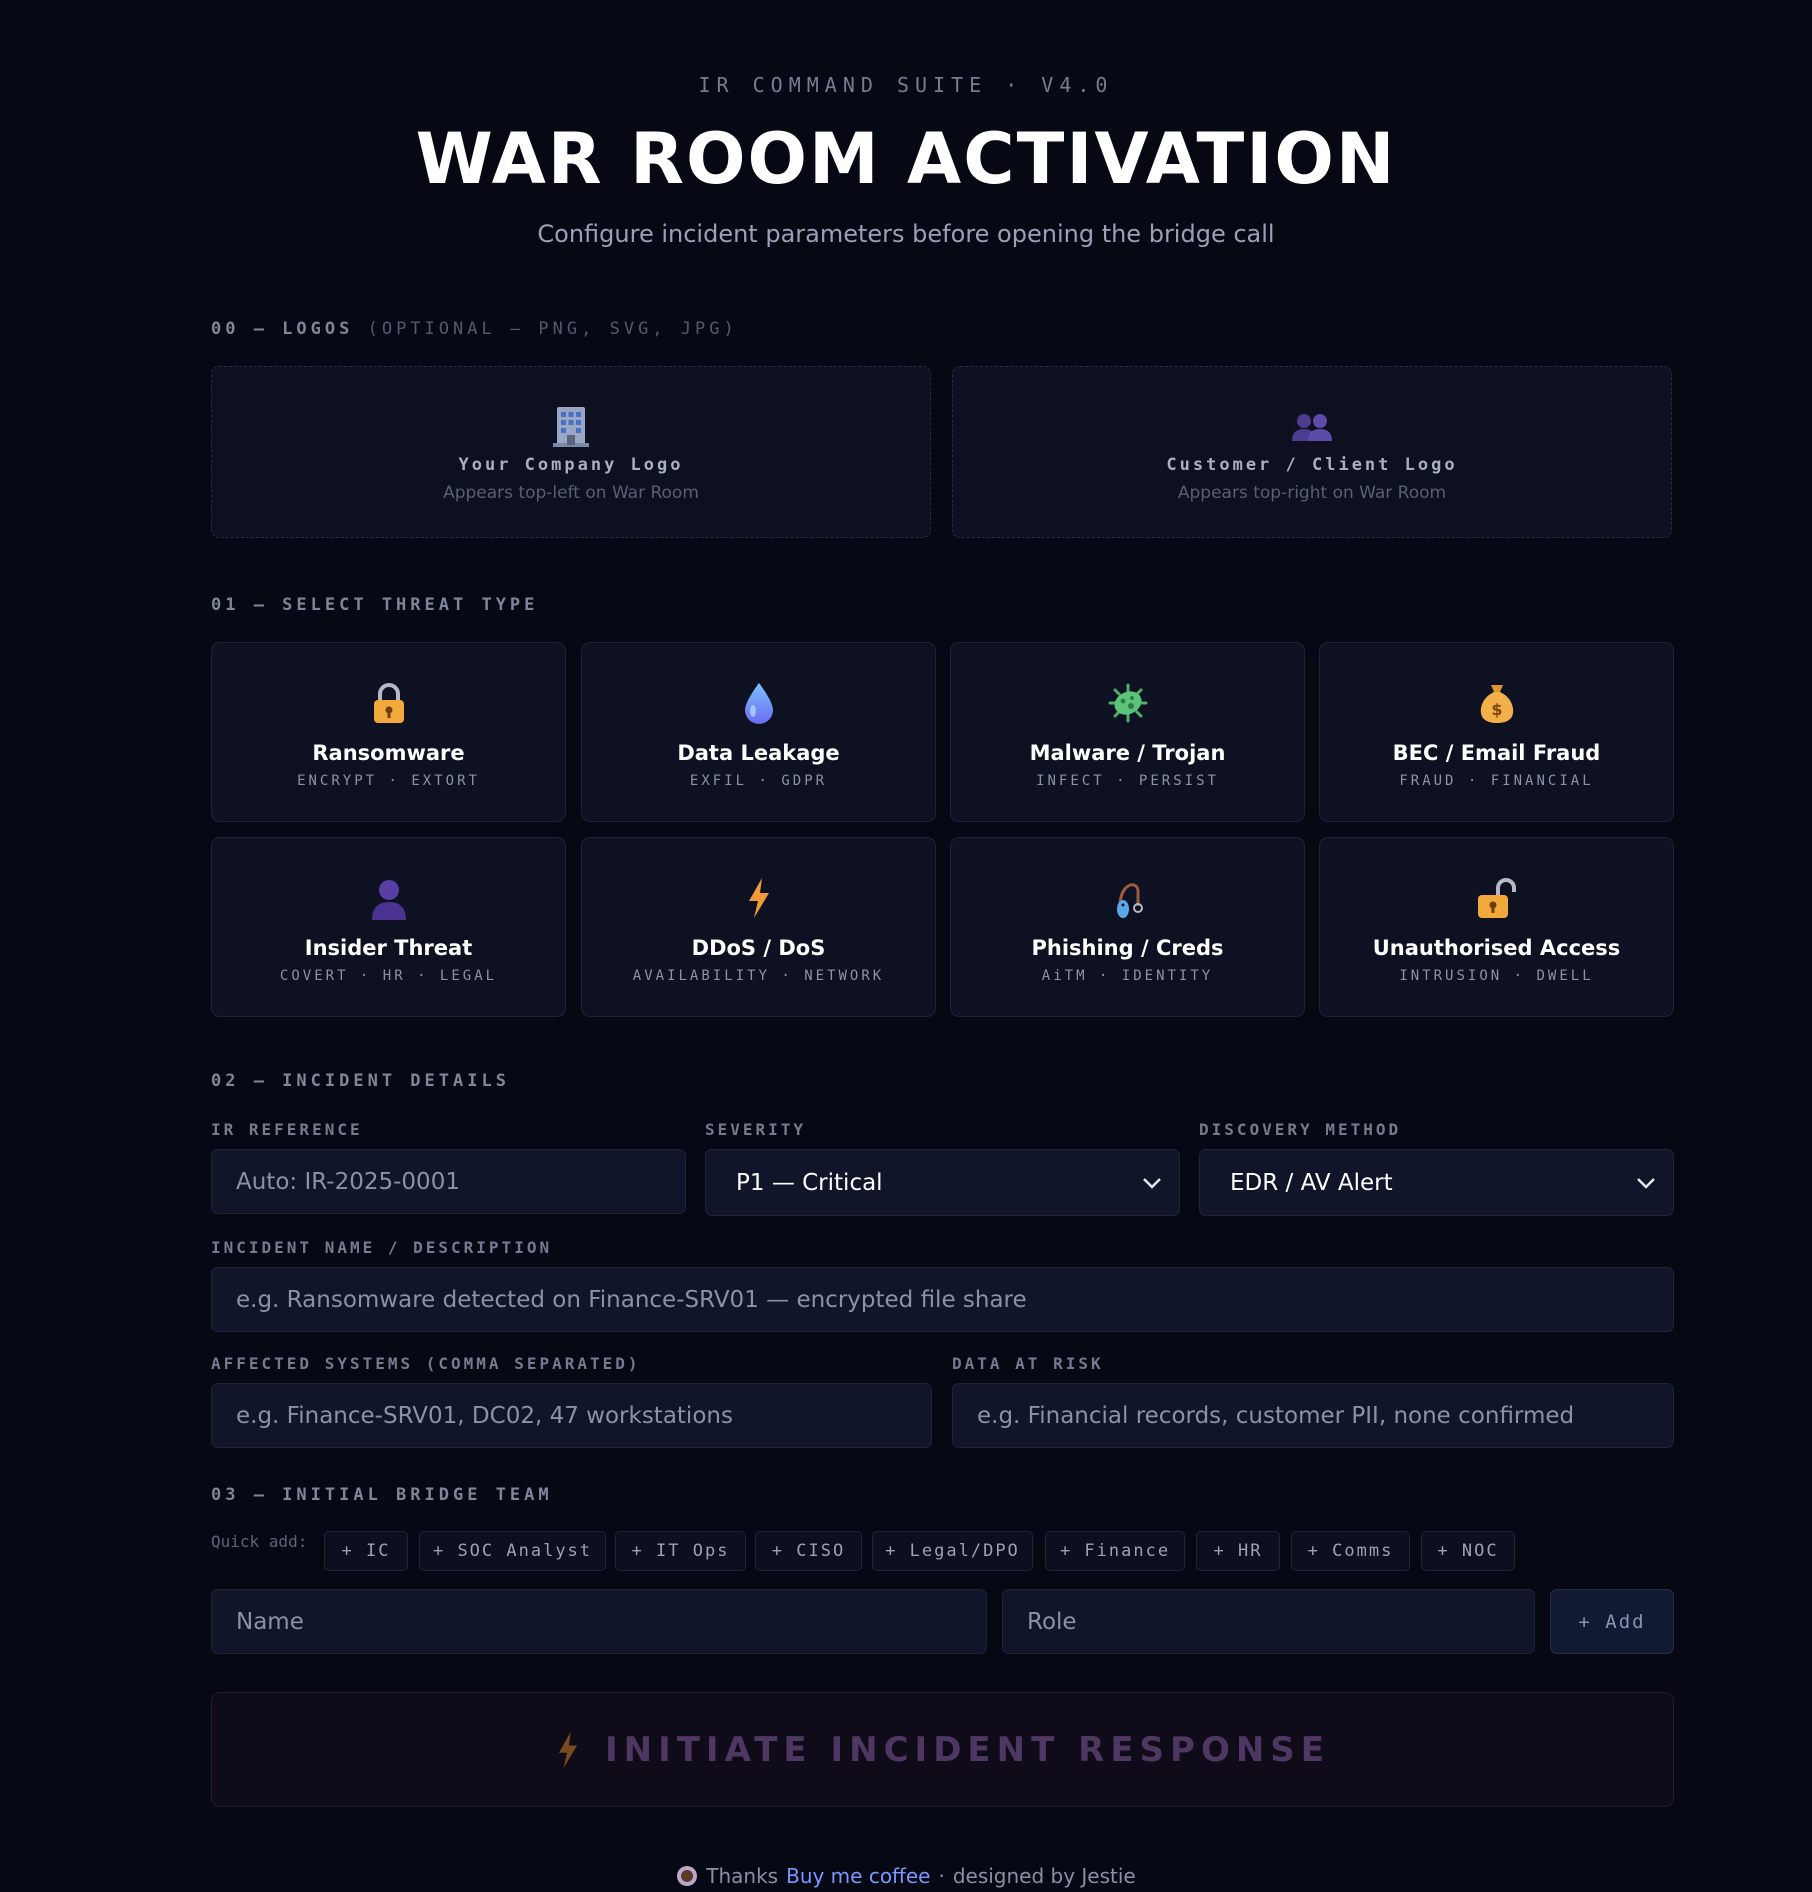 The image size is (1812, 1892). What do you see at coordinates (512, 1551) in the screenshot?
I see `quick-add-soc-analyst: + SOC Analyst` at bounding box center [512, 1551].